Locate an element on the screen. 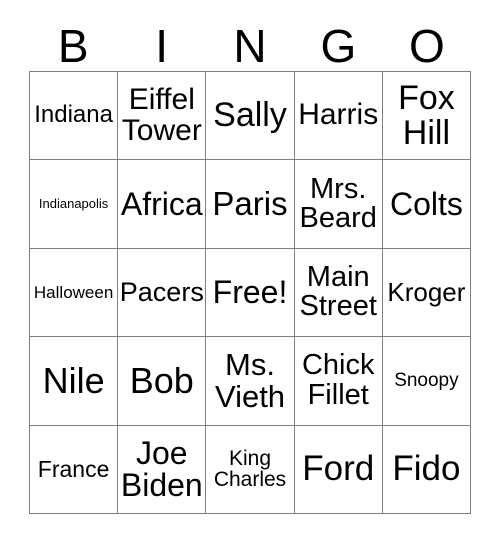 The height and width of the screenshot is (544, 500). bingo-cell: Indianapolis is located at coordinates (74, 204).